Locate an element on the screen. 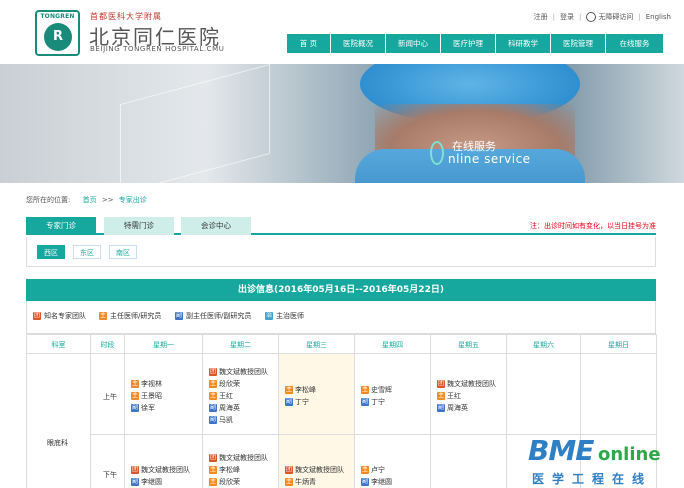 The height and width of the screenshot is (488, 684). register-link: 注册 is located at coordinates (541, 17).